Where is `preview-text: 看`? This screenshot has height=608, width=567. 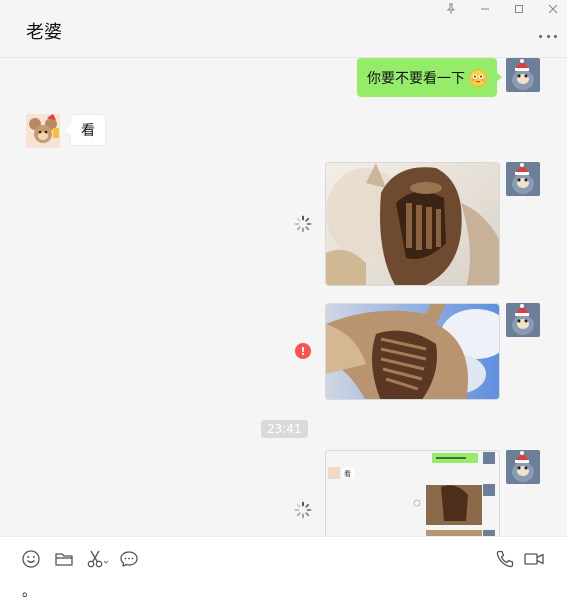 preview-text: 看 is located at coordinates (347, 474).